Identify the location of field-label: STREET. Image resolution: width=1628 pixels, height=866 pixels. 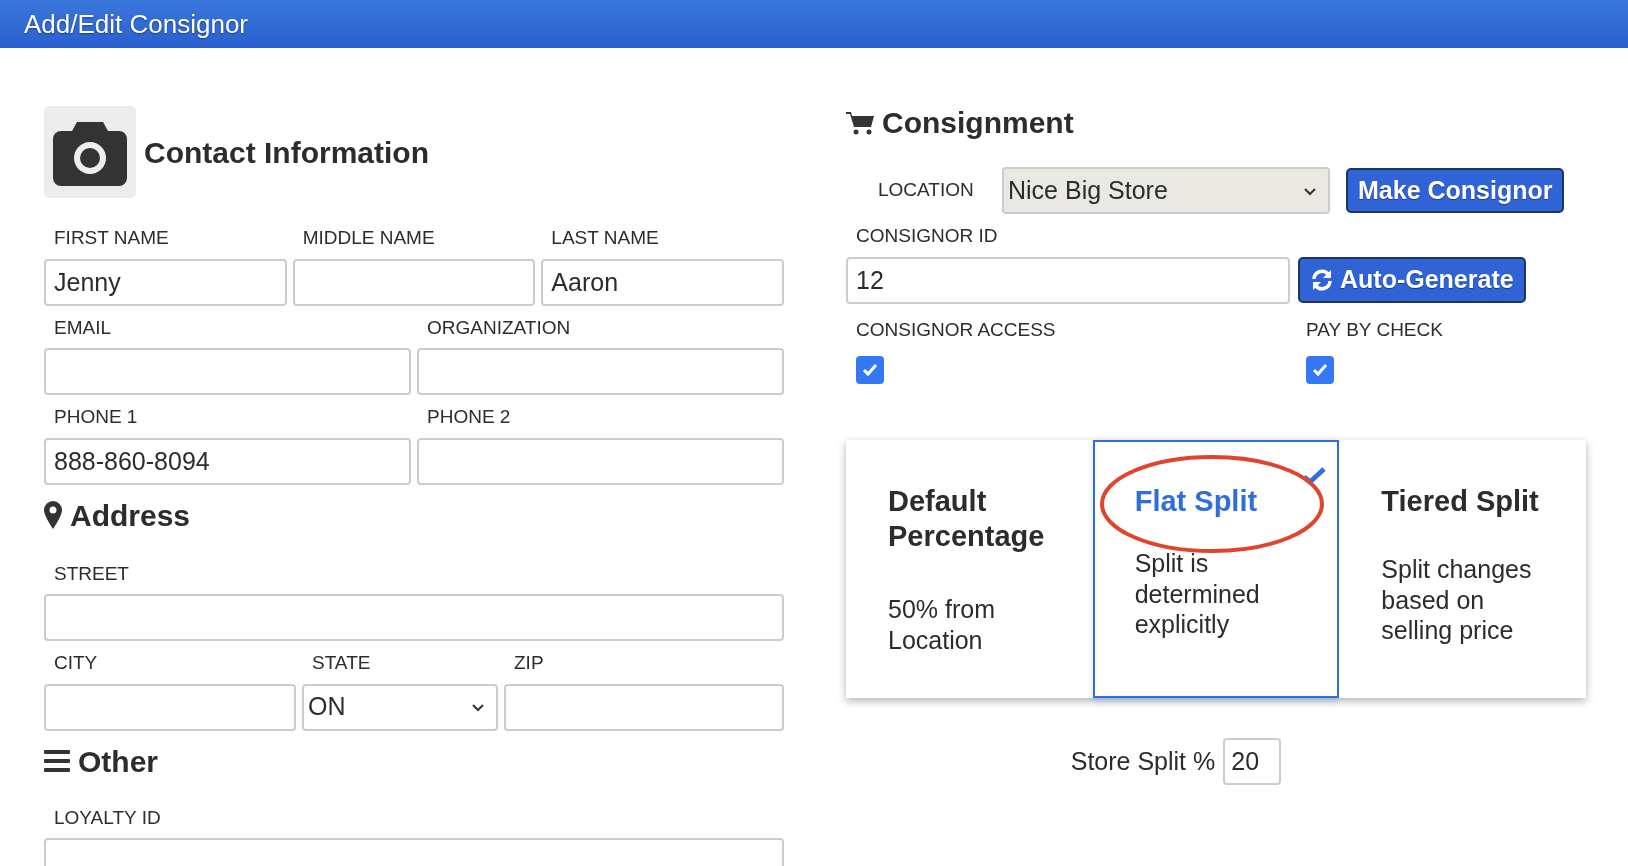
(91, 573).